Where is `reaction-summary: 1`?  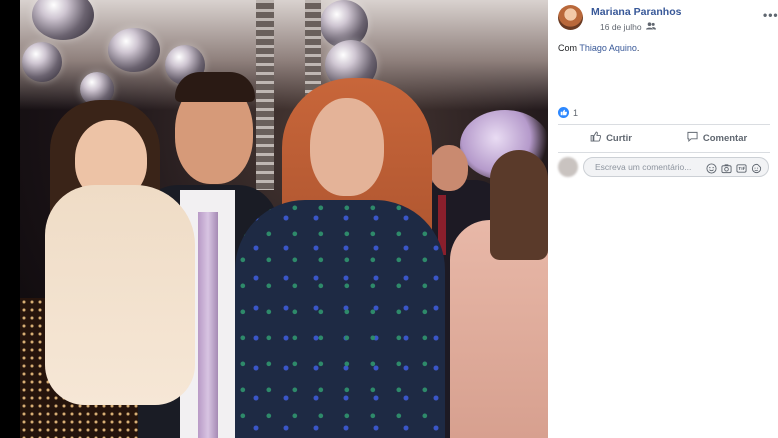 reaction-summary: 1 is located at coordinates (568, 112).